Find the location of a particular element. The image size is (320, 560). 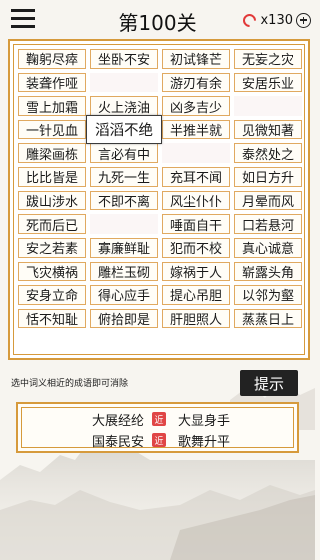

idiom-text: 得心应手 is located at coordinates (123, 297).